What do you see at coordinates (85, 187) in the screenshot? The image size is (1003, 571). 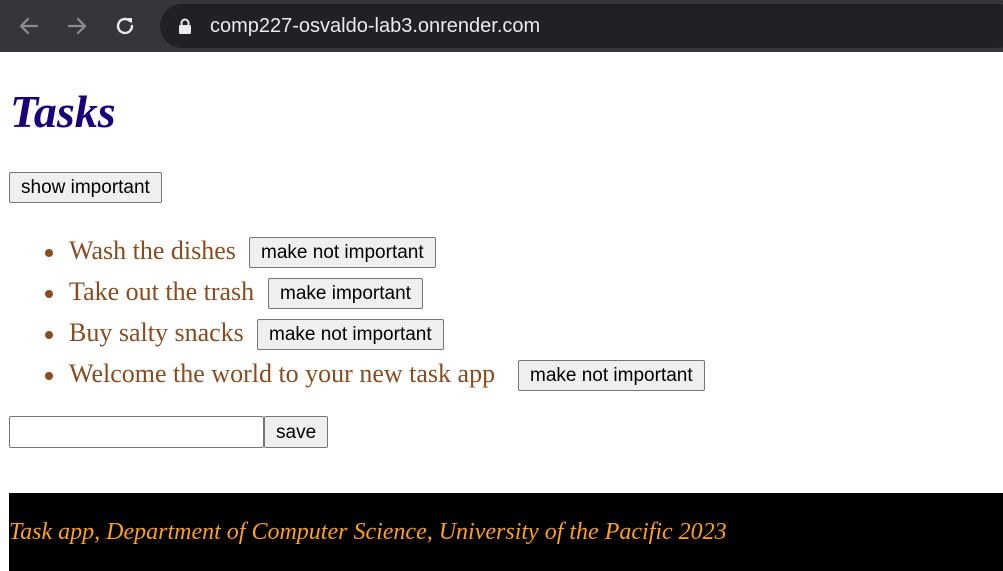 I see `show-important-button: show important` at bounding box center [85, 187].